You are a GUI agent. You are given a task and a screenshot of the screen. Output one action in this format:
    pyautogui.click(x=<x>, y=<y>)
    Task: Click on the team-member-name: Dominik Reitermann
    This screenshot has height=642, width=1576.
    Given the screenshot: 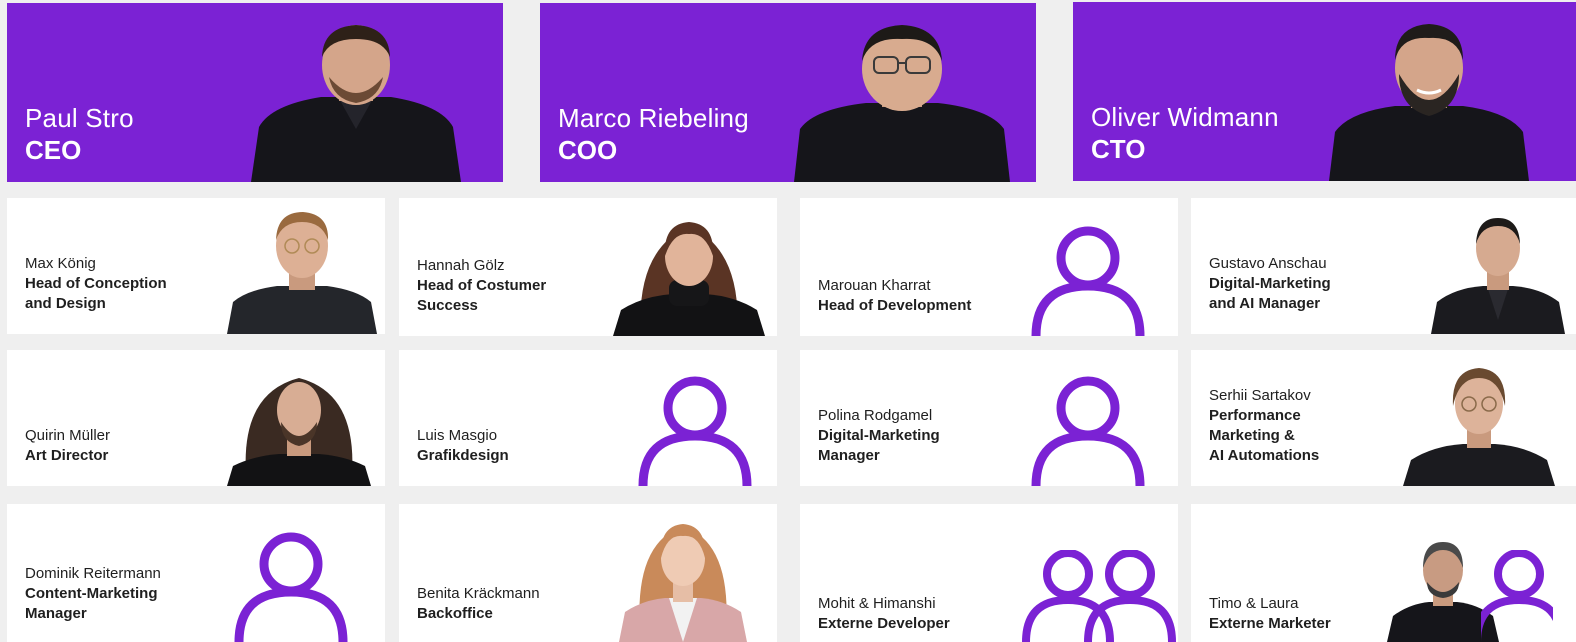 What is the action you would take?
    pyautogui.click(x=93, y=573)
    